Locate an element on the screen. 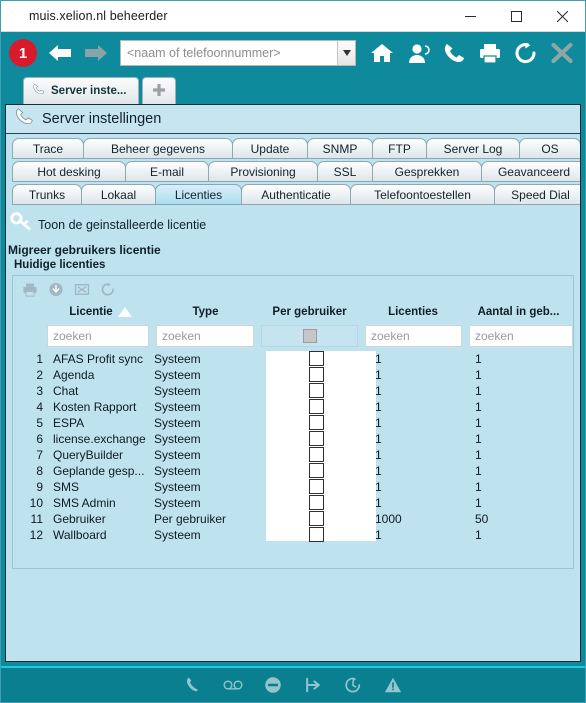 This screenshot has width=586, height=703. tab-licenties: Licenties is located at coordinates (198, 194).